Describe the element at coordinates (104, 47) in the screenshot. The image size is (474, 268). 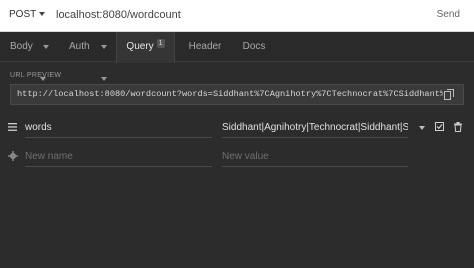
I see `tab-auth-caret-icon` at that location.